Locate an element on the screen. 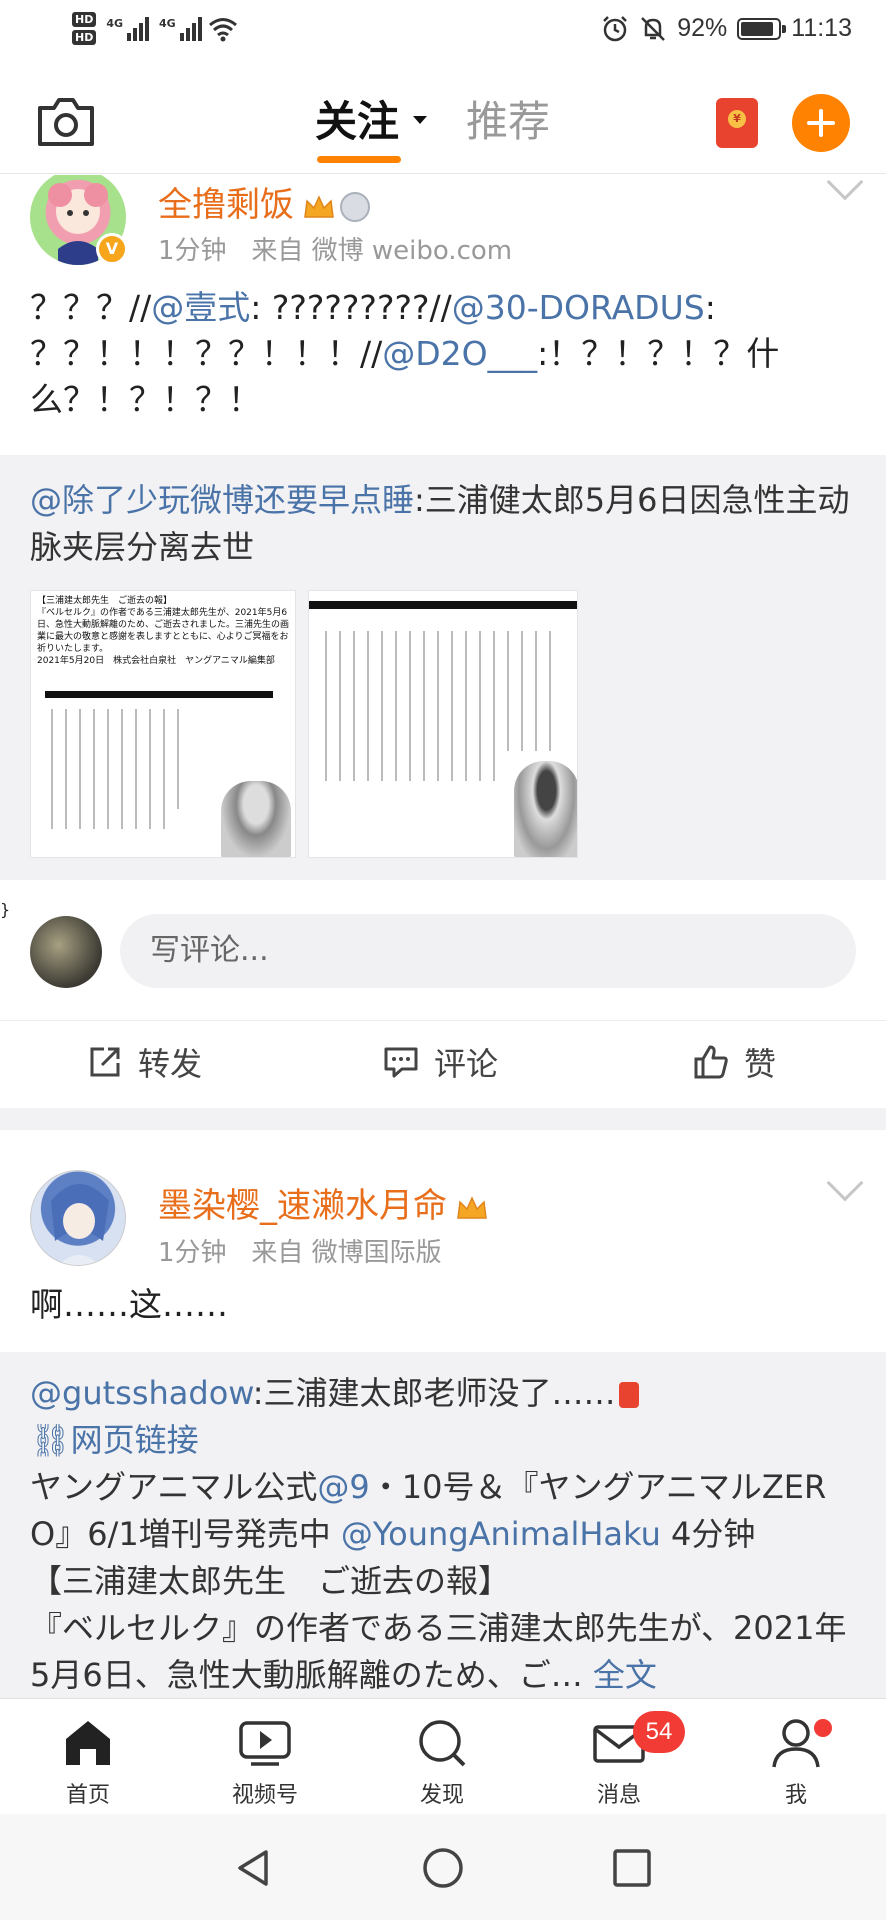 The height and width of the screenshot is (1920, 886). repost-icon is located at coordinates (105, 1062).